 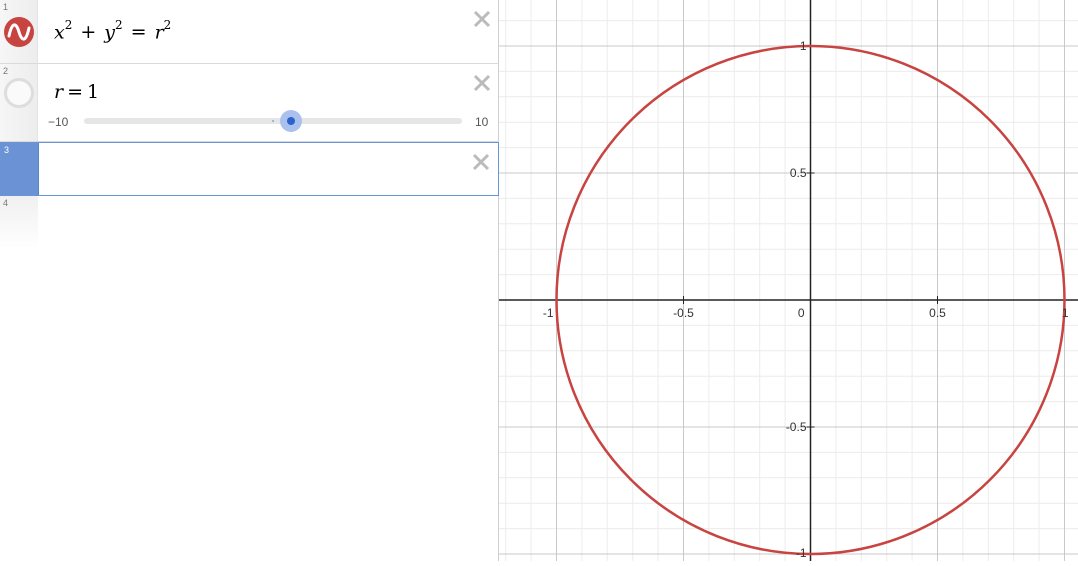 What do you see at coordinates (291, 121) in the screenshot?
I see `slider-handle-dot` at bounding box center [291, 121].